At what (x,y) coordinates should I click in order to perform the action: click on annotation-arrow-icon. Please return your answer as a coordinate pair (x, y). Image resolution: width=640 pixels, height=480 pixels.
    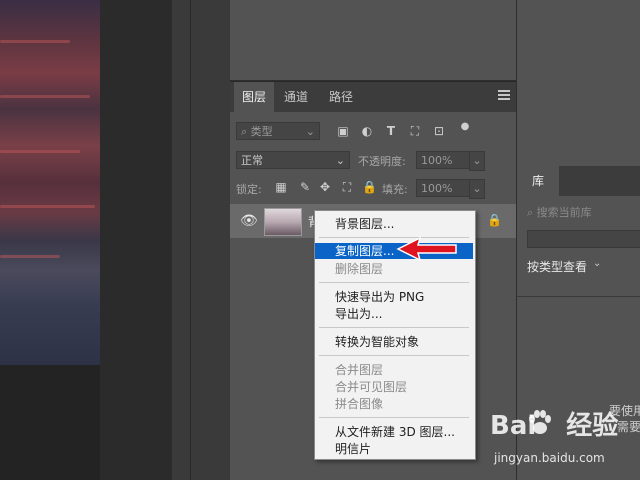
    Looking at the image, I should click on (426, 249).